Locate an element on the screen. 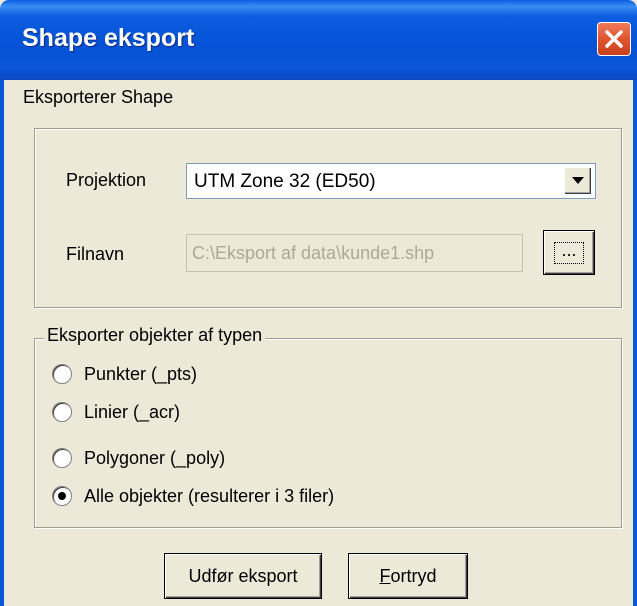 Image resolution: width=637 pixels, height=606 pixels. radio-option-points: Punkter (_pts) is located at coordinates (124, 374).